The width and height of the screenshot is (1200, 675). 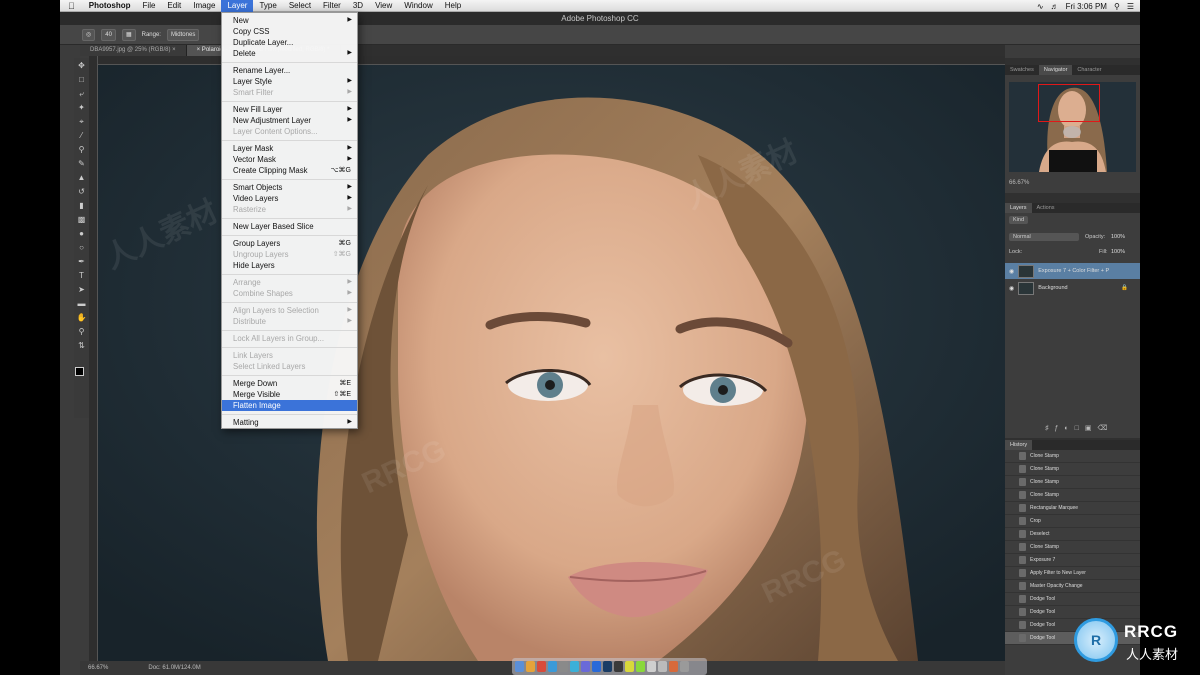 What do you see at coordinates (82, 121) in the screenshot?
I see `crop-tool-icon: ⌖` at bounding box center [82, 121].